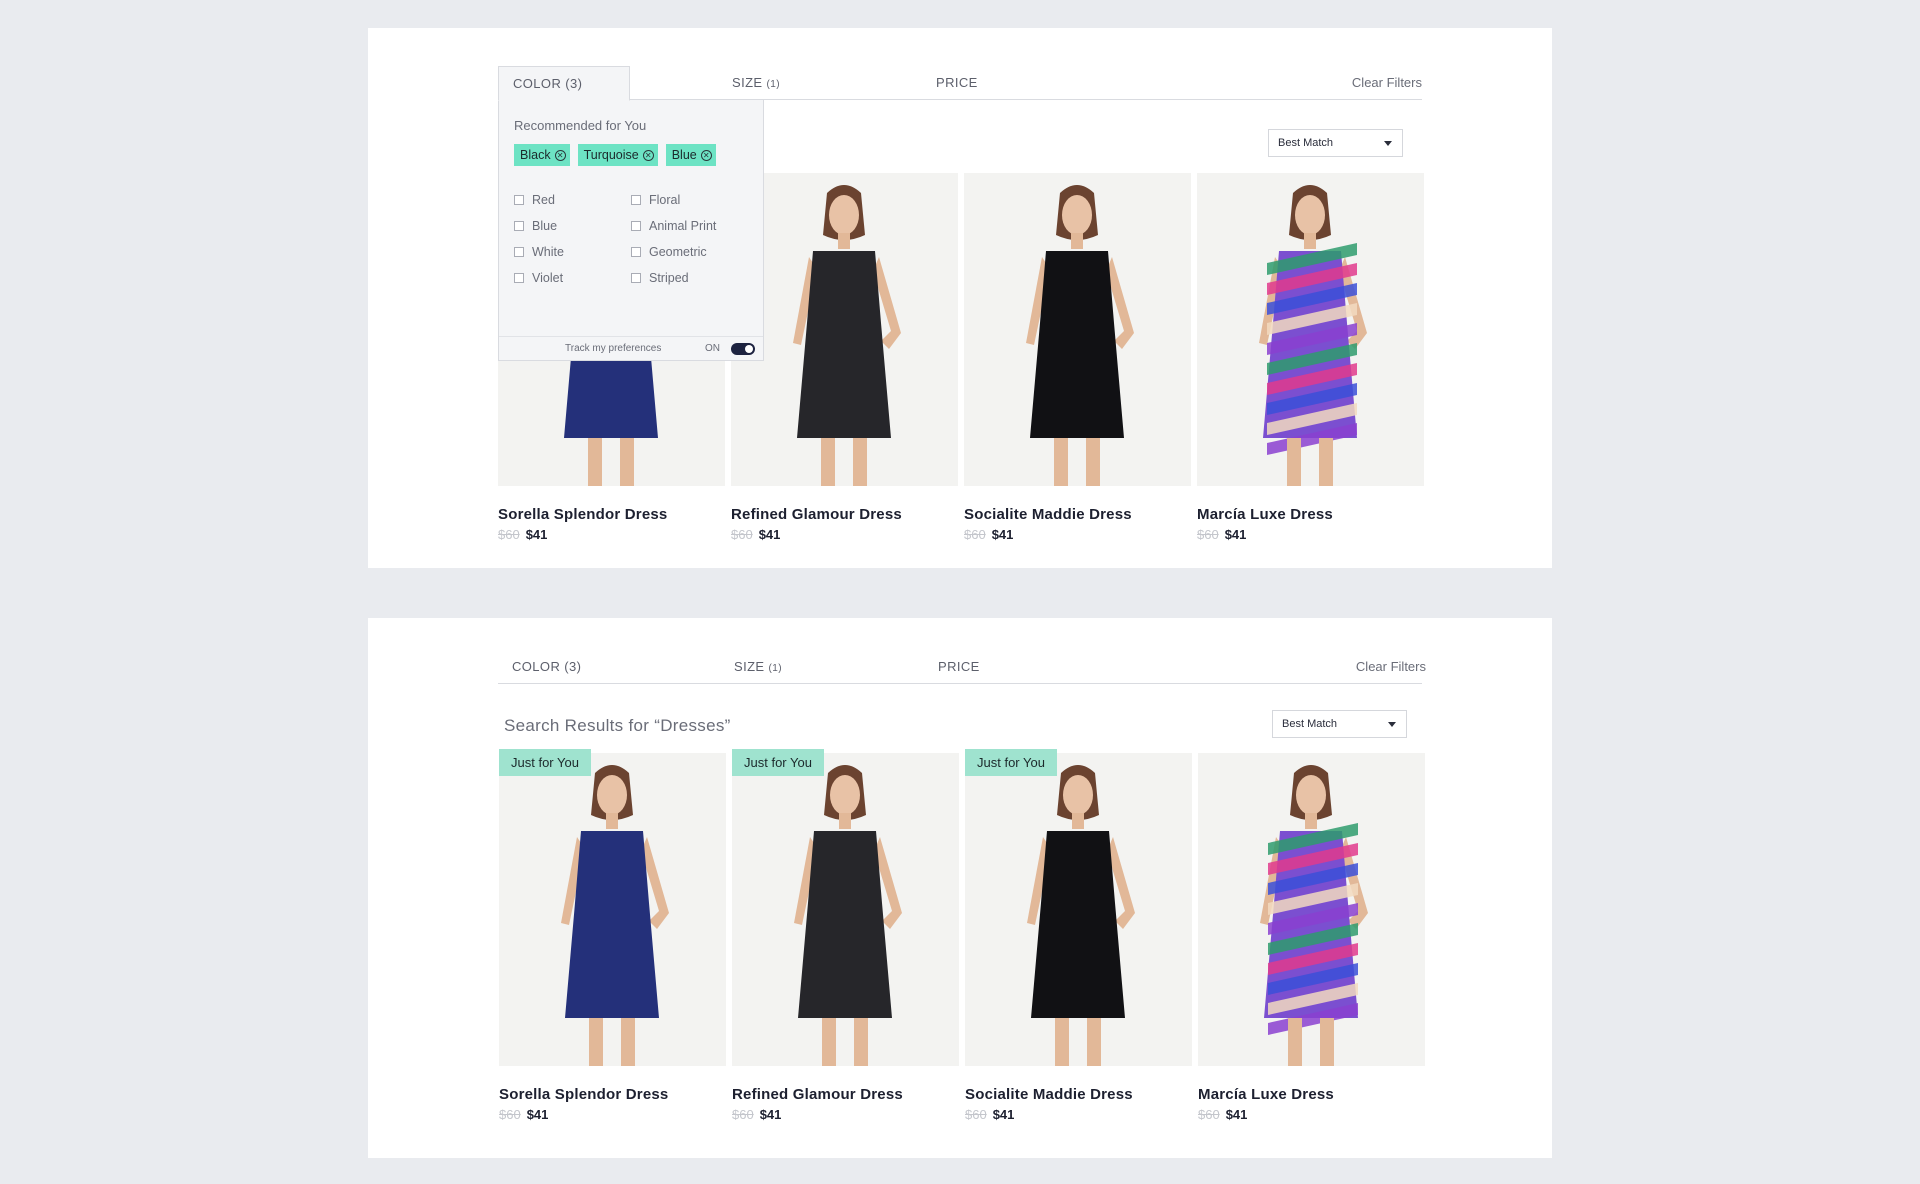 The image size is (1920, 1184). I want to click on color-options: Red Blue White Violet, so click(539, 239).